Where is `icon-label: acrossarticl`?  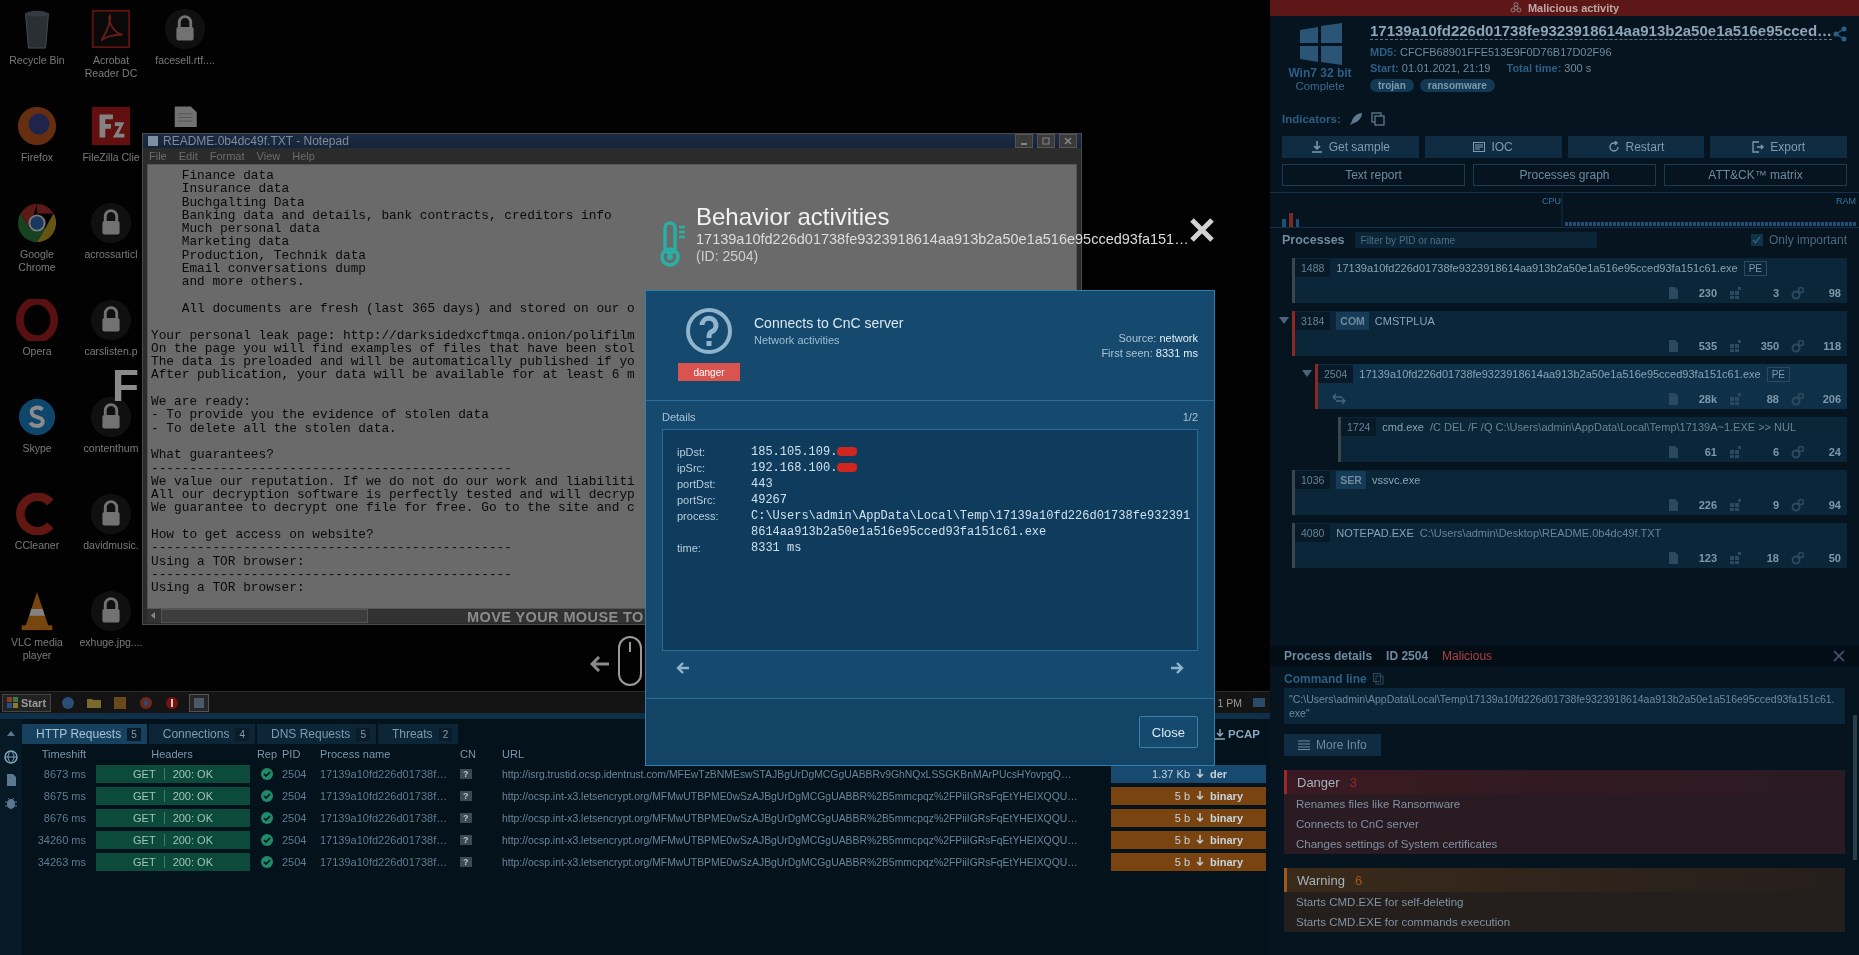
icon-label: acrossarticl is located at coordinates (111, 254).